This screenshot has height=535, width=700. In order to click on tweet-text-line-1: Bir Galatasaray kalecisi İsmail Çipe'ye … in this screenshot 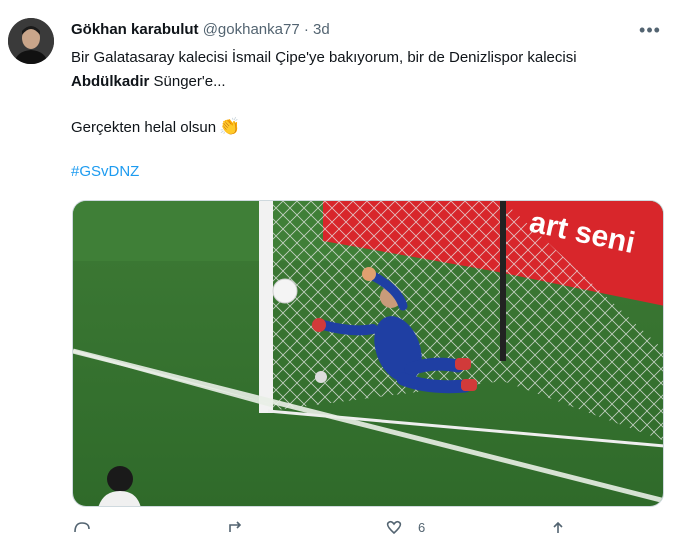, I will do `click(324, 57)`.